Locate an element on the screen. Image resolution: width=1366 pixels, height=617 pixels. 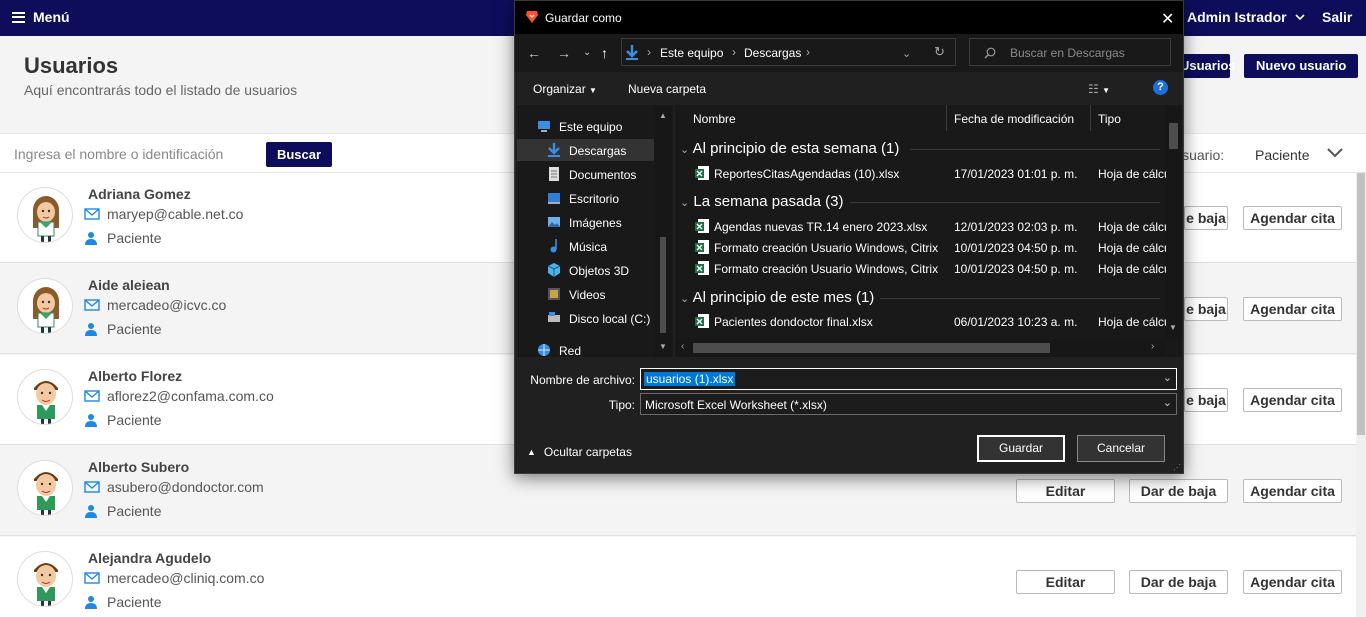
nav-item: Videos is located at coordinates (585, 294).